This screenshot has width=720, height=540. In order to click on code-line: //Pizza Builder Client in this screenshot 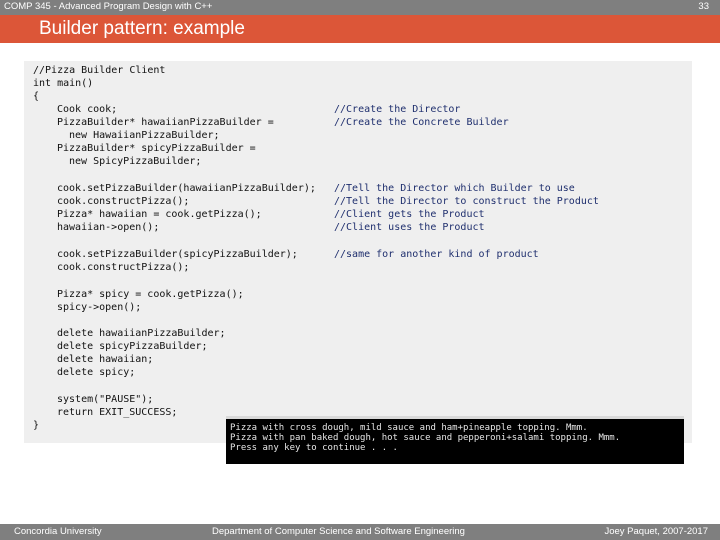, I will do `click(99, 70)`.